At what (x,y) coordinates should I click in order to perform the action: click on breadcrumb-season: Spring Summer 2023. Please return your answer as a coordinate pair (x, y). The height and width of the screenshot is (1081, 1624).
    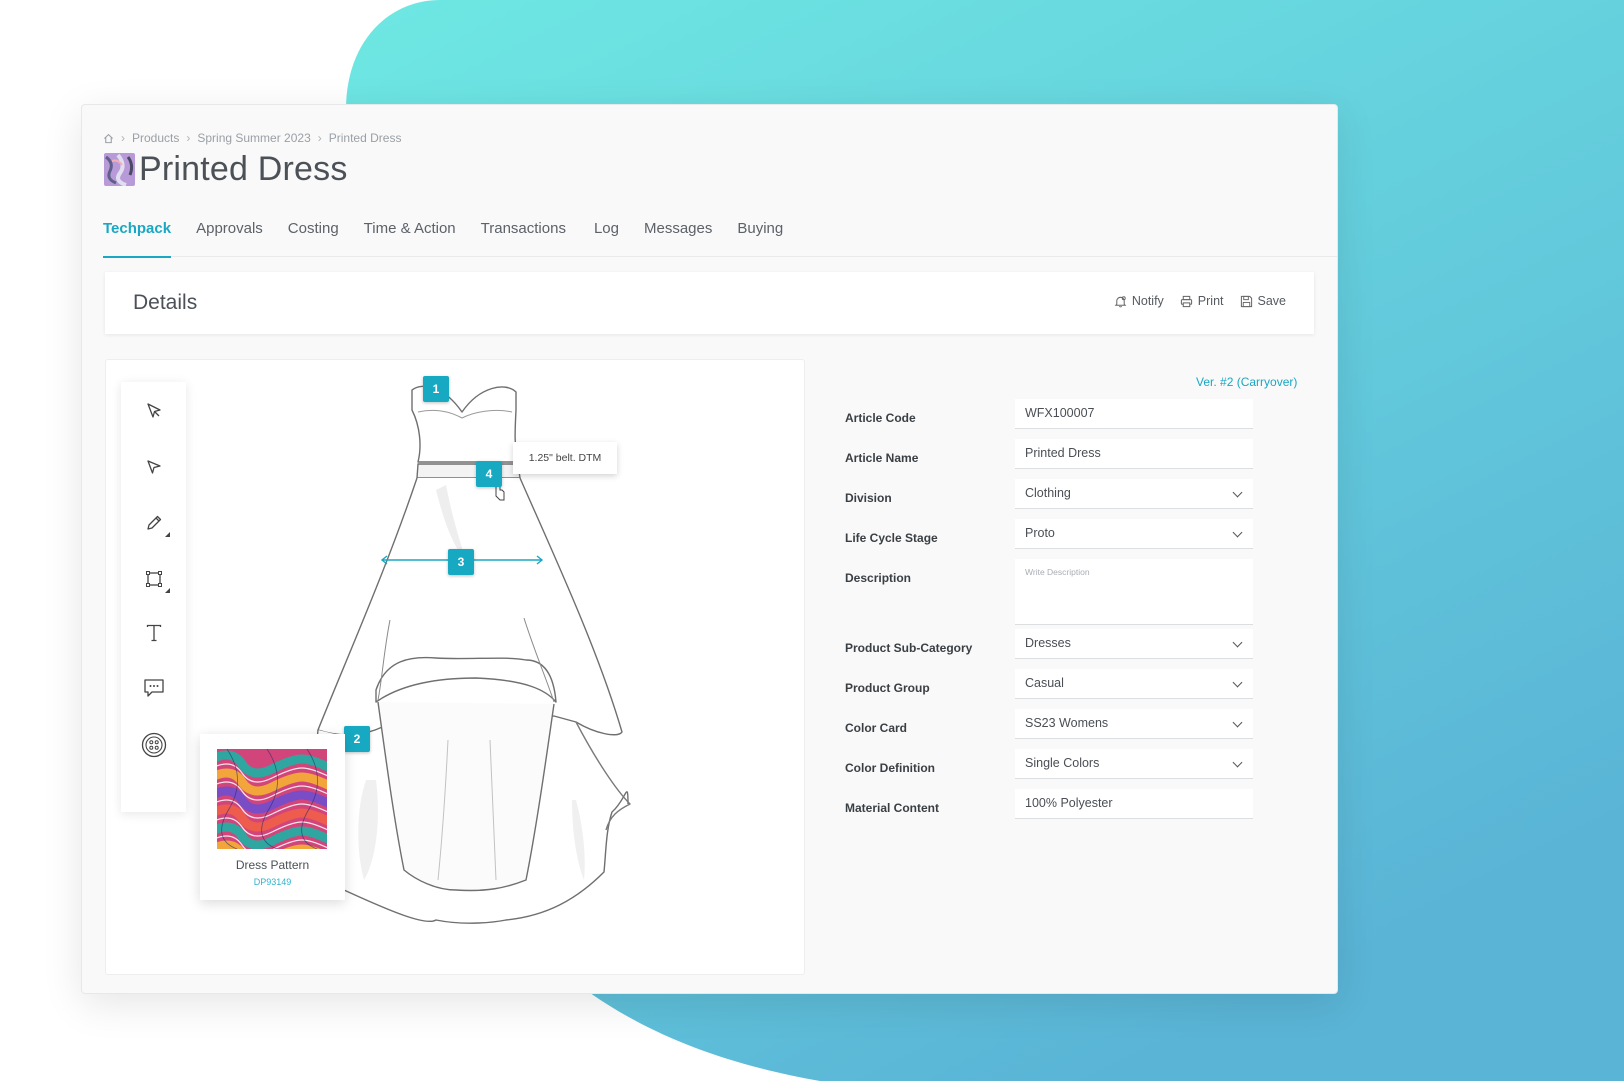
    Looking at the image, I should click on (253, 138).